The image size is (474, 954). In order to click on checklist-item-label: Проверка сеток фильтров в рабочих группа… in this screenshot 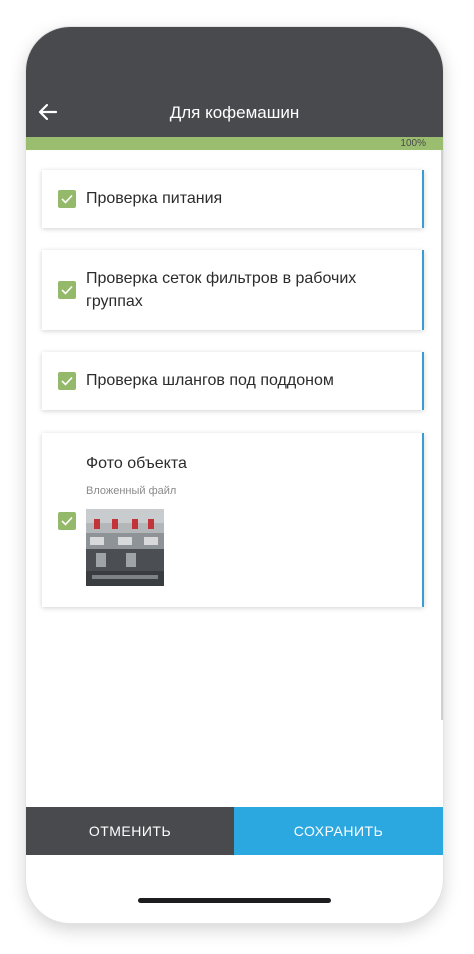, I will do `click(221, 290)`.